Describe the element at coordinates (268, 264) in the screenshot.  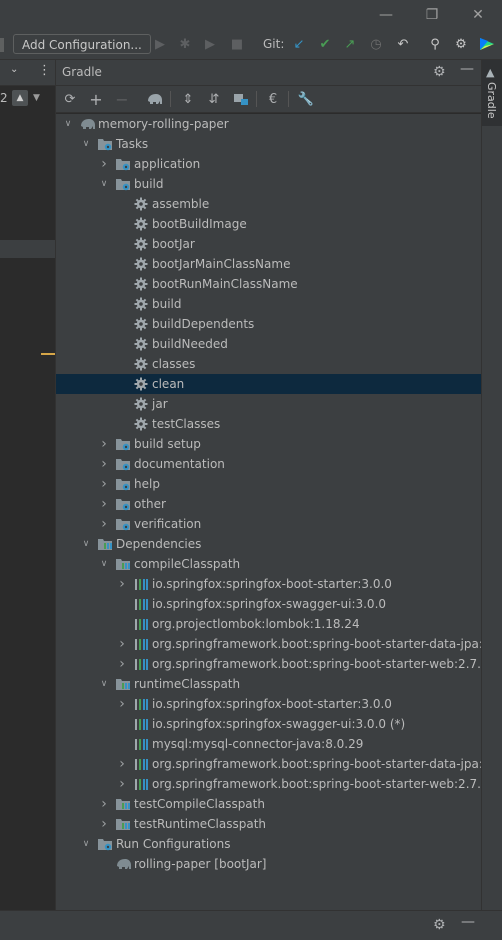
I see `task-bootjarmainclassname: bootJarMainClassName` at that location.